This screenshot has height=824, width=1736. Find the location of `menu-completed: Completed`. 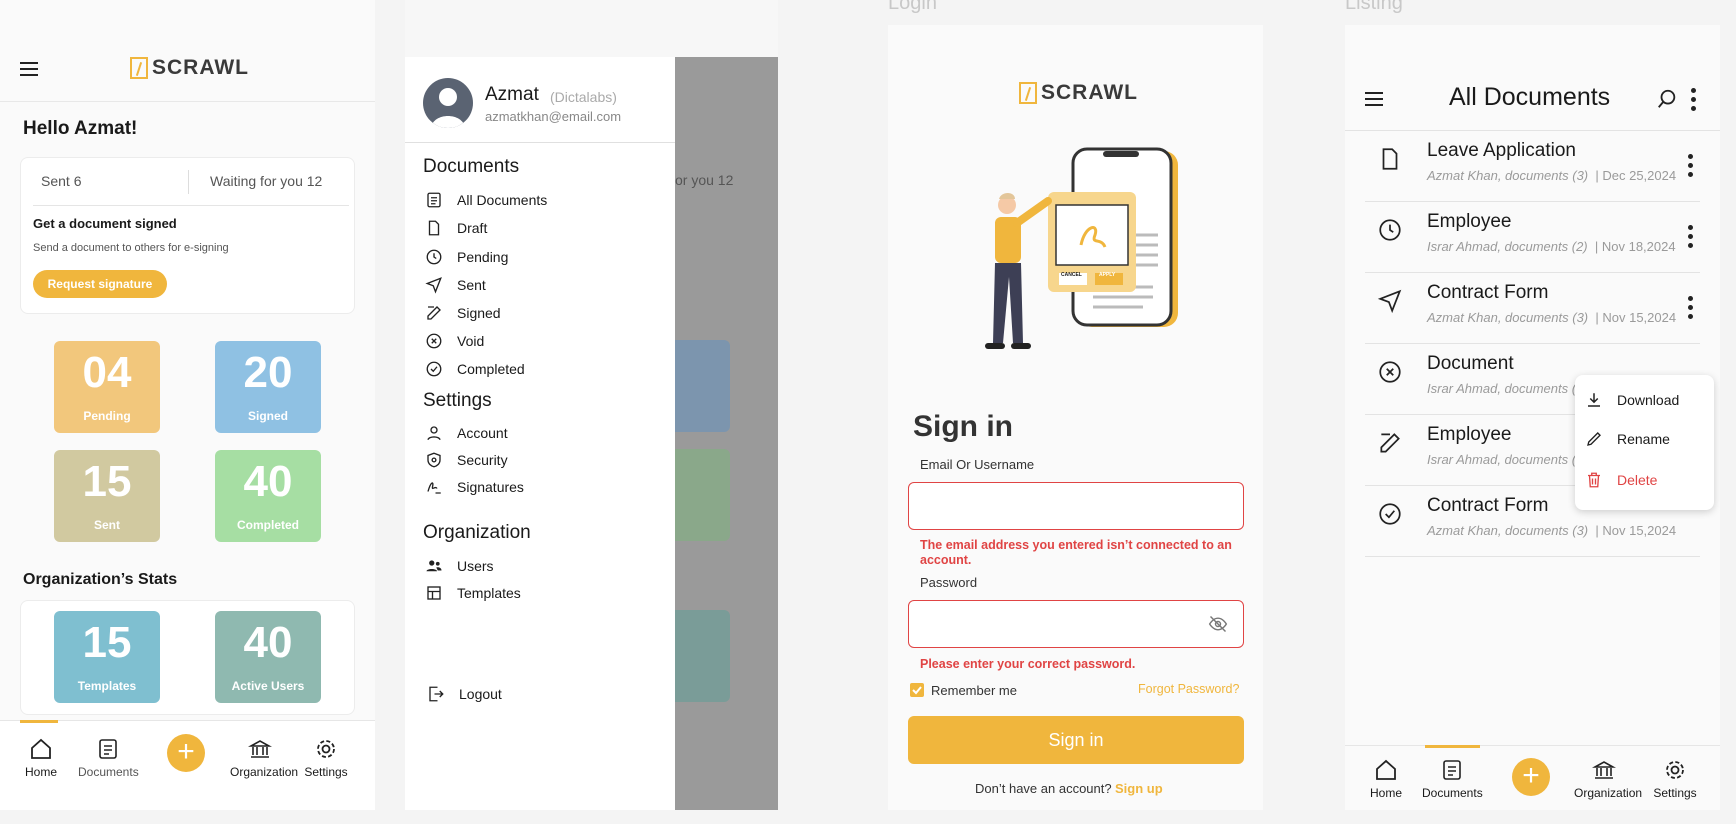

menu-completed: Completed is located at coordinates (475, 369).